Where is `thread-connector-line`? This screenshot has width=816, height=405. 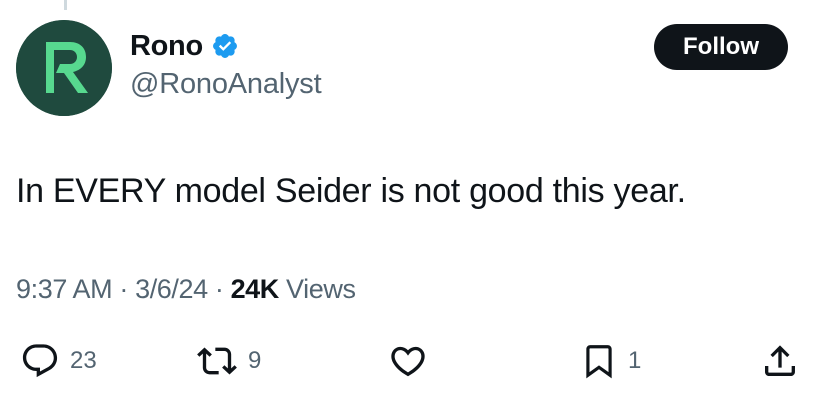
thread-connector-line is located at coordinates (65, 5).